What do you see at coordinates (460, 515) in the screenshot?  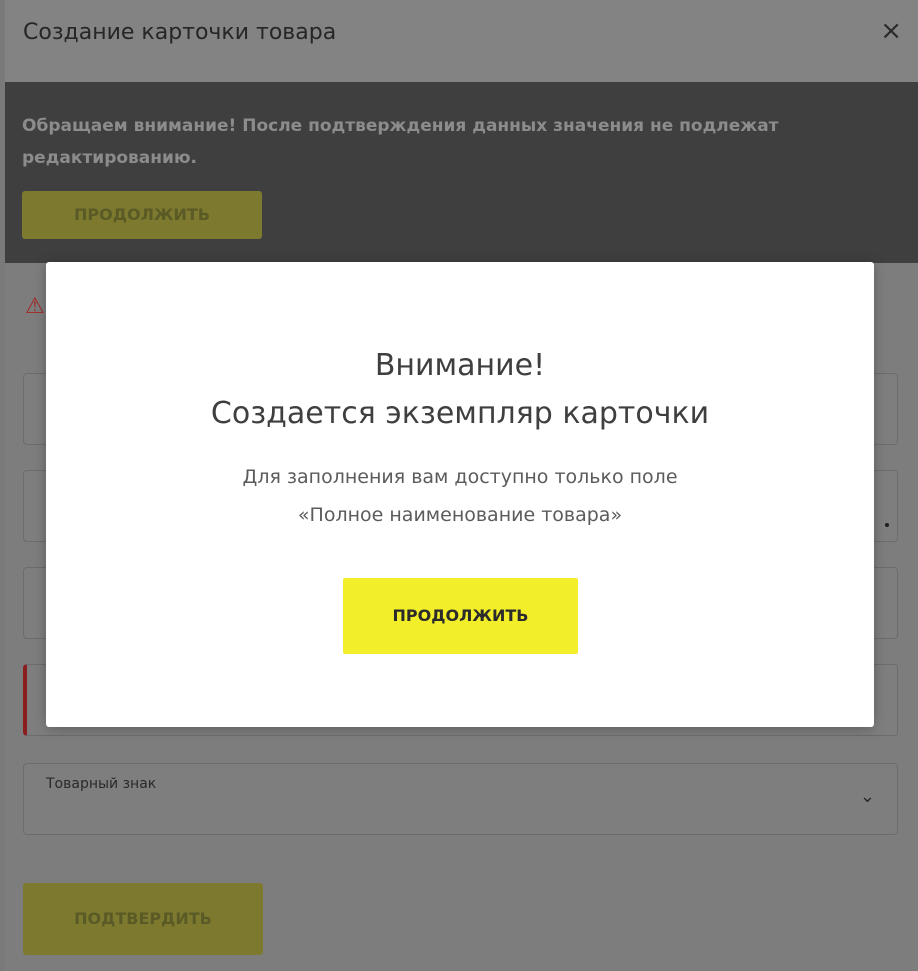 I see `modal-message-line2: «Полное наименование товара»` at bounding box center [460, 515].